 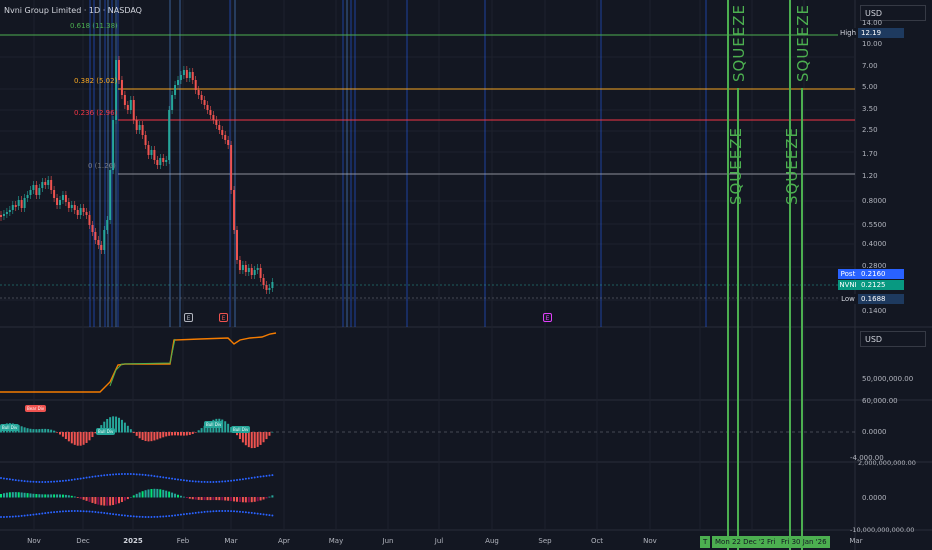 What do you see at coordinates (102, 166) in the screenshot?
I see `fib-label-0: 0 (1.26)` at bounding box center [102, 166].